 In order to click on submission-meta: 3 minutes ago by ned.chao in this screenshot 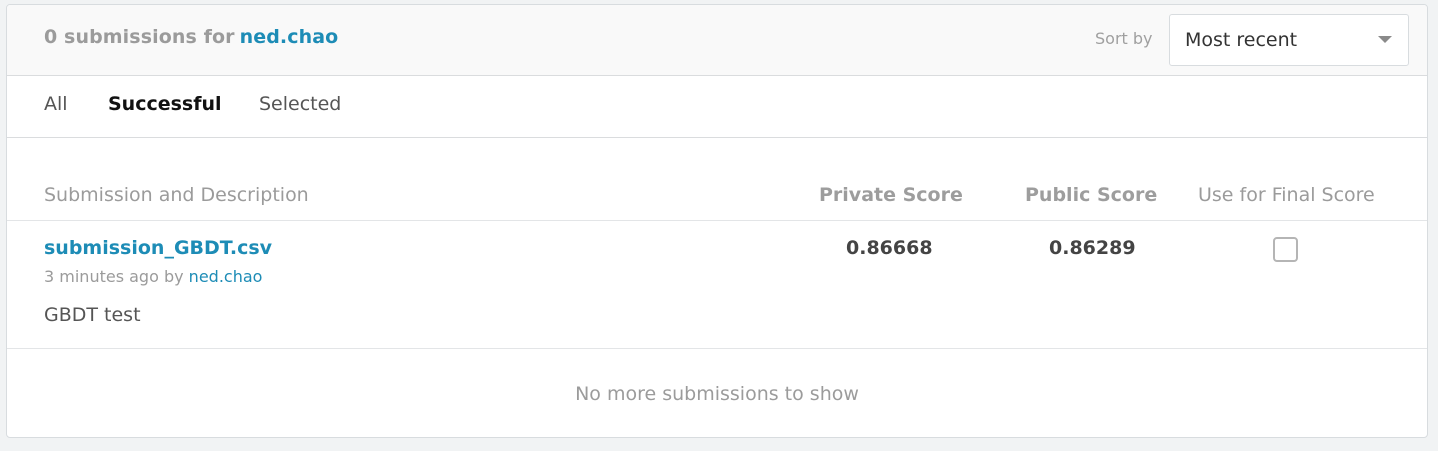, I will do `click(153, 276)`.